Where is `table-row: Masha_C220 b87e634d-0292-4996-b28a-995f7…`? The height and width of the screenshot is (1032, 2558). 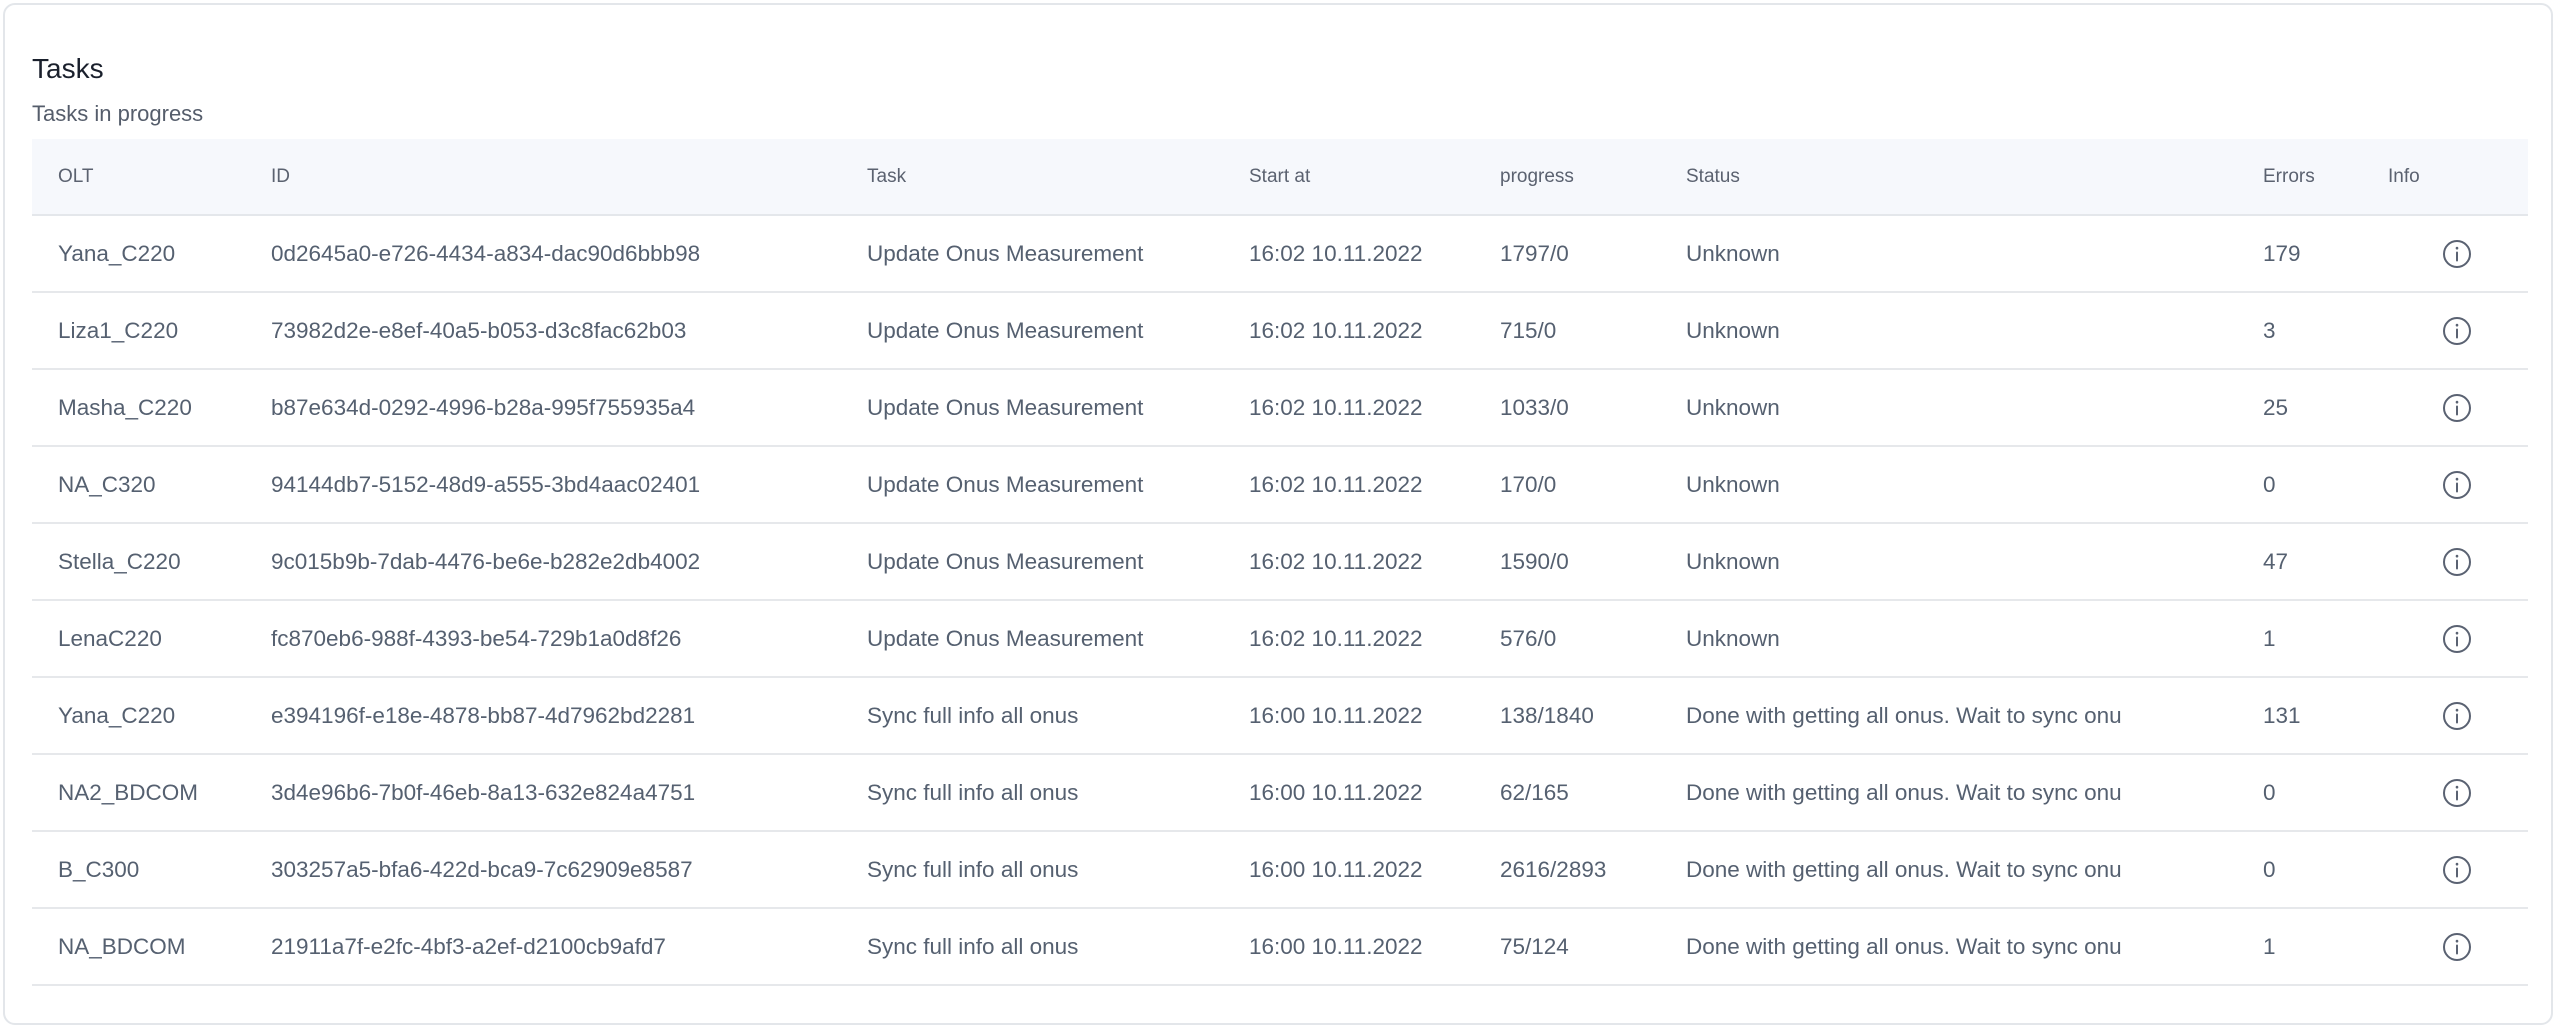 table-row: Masha_C220 b87e634d-0292-4996-b28a-995f7… is located at coordinates (1280, 408).